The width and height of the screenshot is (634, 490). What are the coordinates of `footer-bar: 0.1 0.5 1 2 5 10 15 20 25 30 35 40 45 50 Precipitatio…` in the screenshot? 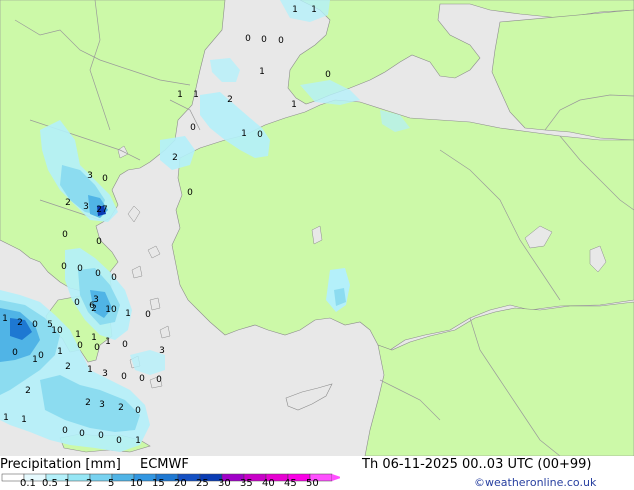 It's located at (317, 473).